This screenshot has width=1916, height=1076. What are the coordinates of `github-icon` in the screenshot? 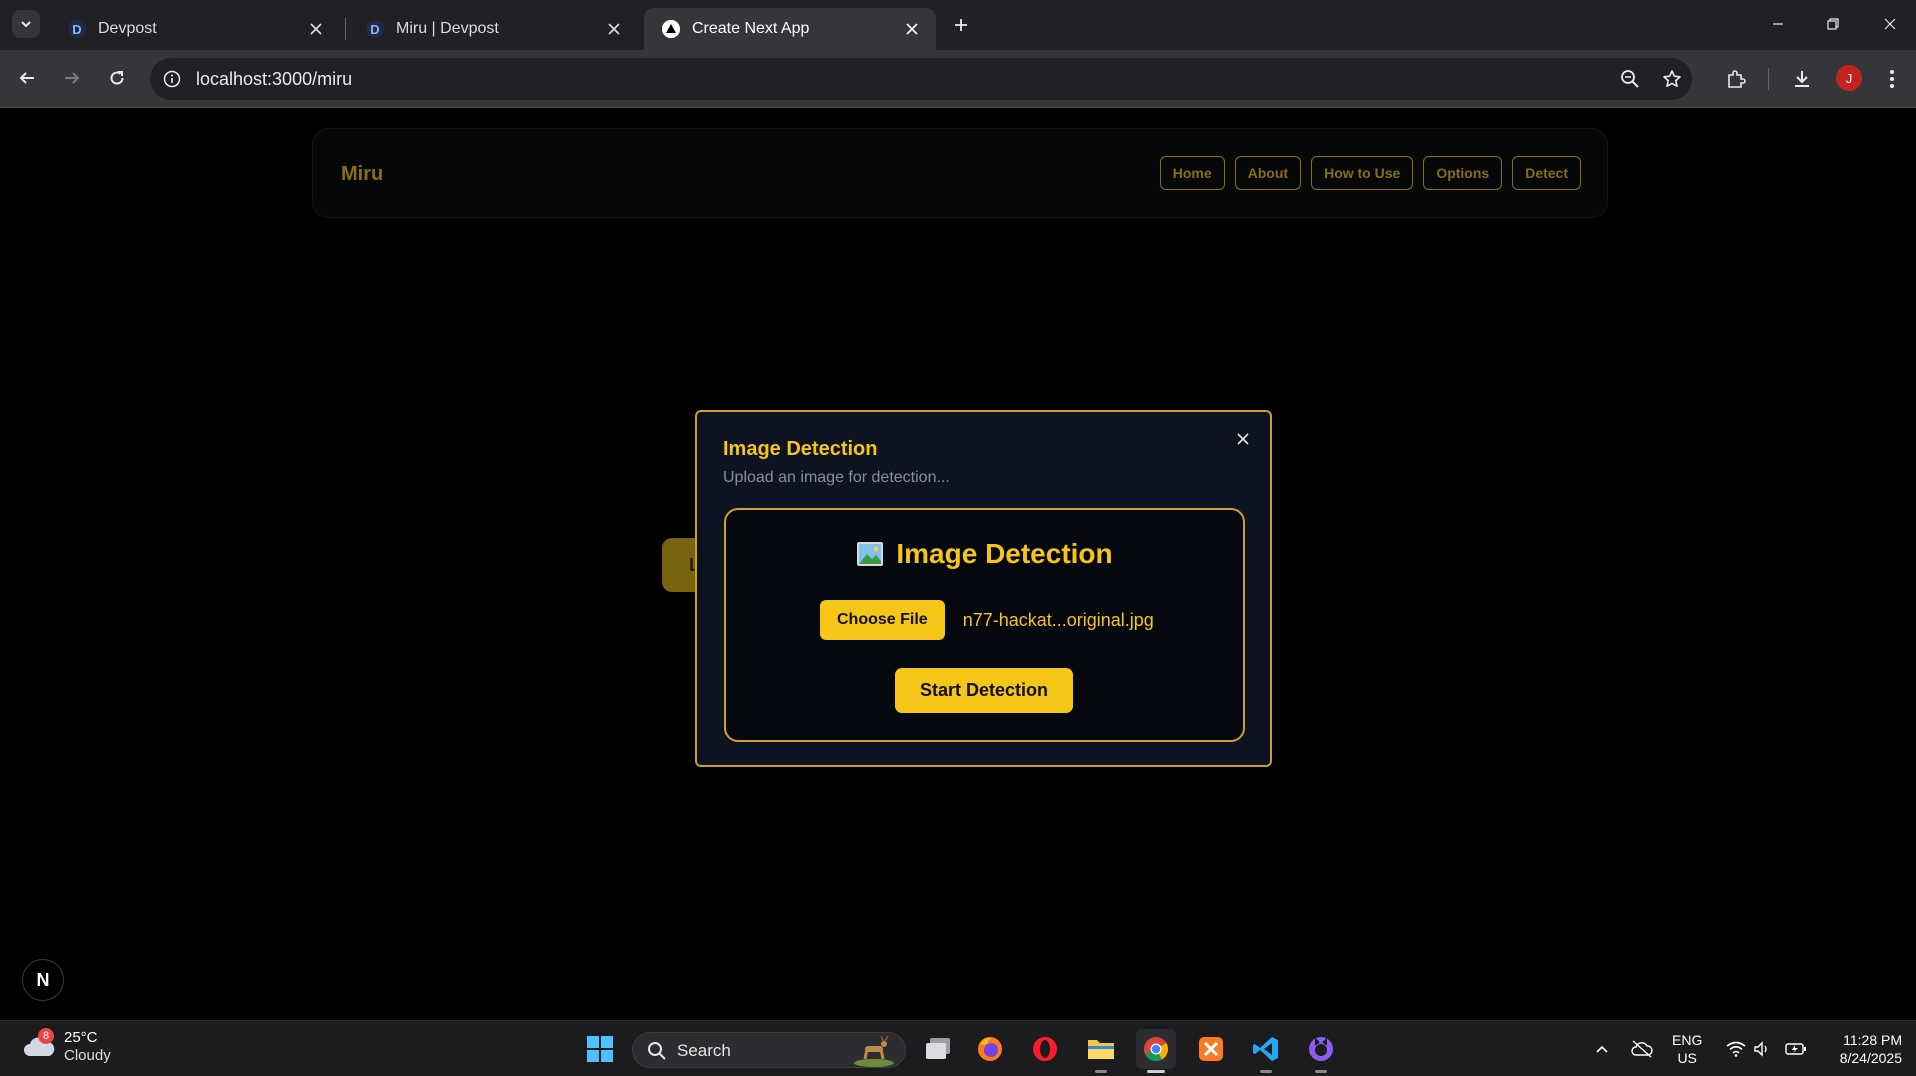 It's located at (1321, 1049).